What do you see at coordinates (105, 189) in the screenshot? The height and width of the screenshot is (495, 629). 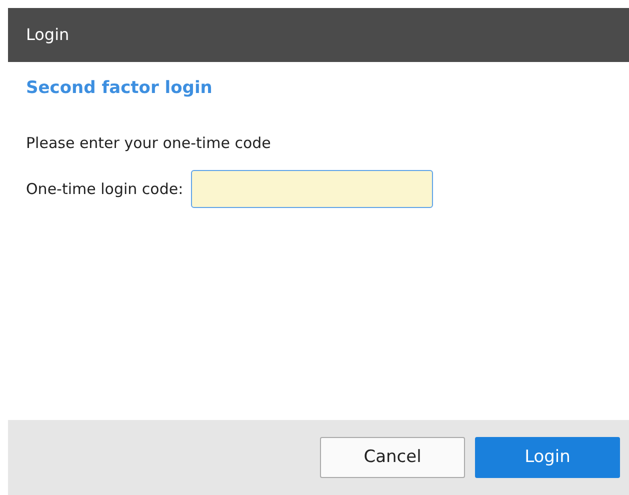 I see `field-label: One-time login code:` at bounding box center [105, 189].